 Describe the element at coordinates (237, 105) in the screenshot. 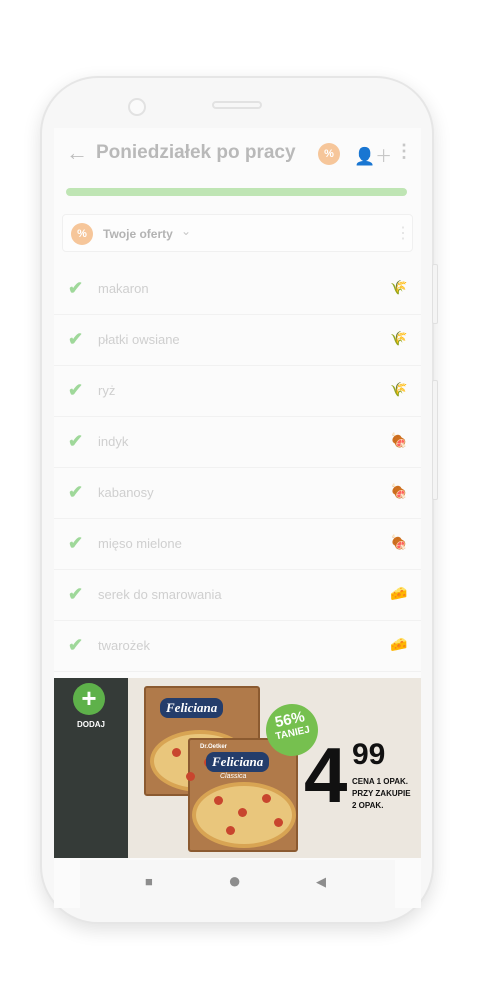

I see `earpiece-speaker` at that location.